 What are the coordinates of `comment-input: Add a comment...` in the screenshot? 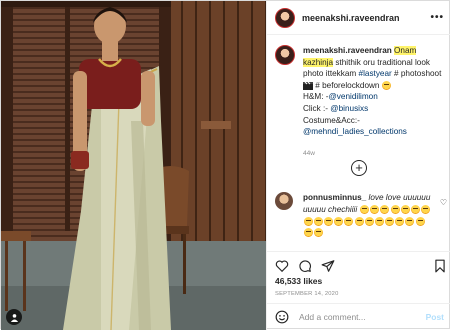 It's located at (359, 317).